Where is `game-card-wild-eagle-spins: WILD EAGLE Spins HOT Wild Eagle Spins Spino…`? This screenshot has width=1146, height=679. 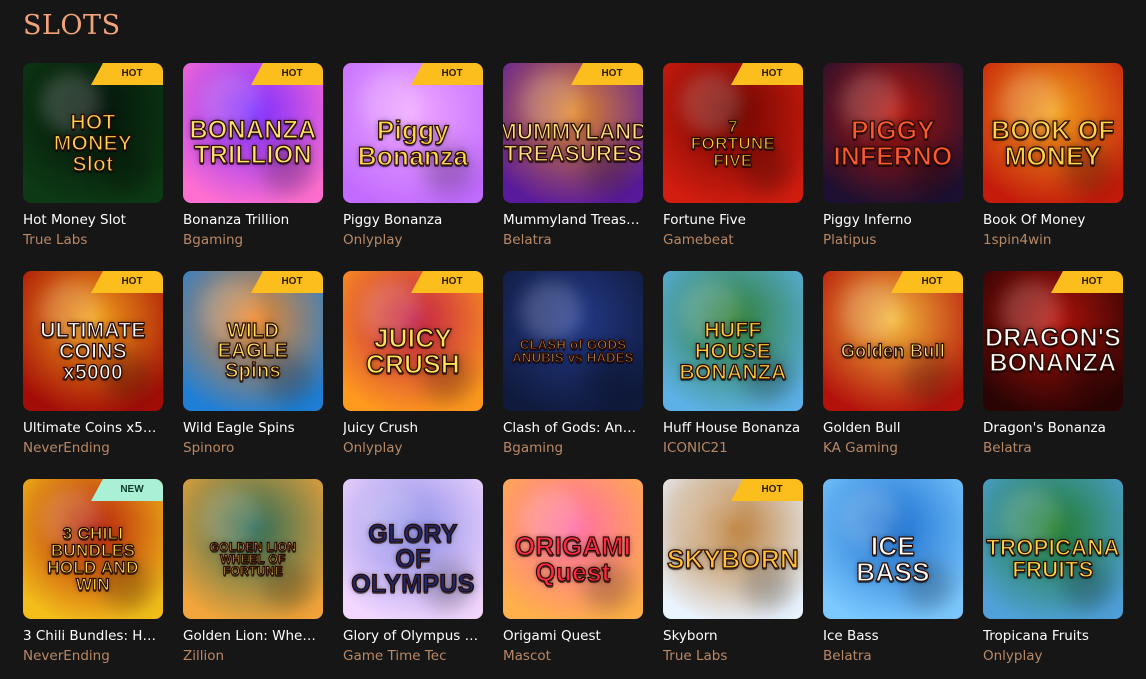
game-card-wild-eagle-spins: WILD EAGLE Spins HOT Wild Eagle Spins Spino… is located at coordinates (253, 366).